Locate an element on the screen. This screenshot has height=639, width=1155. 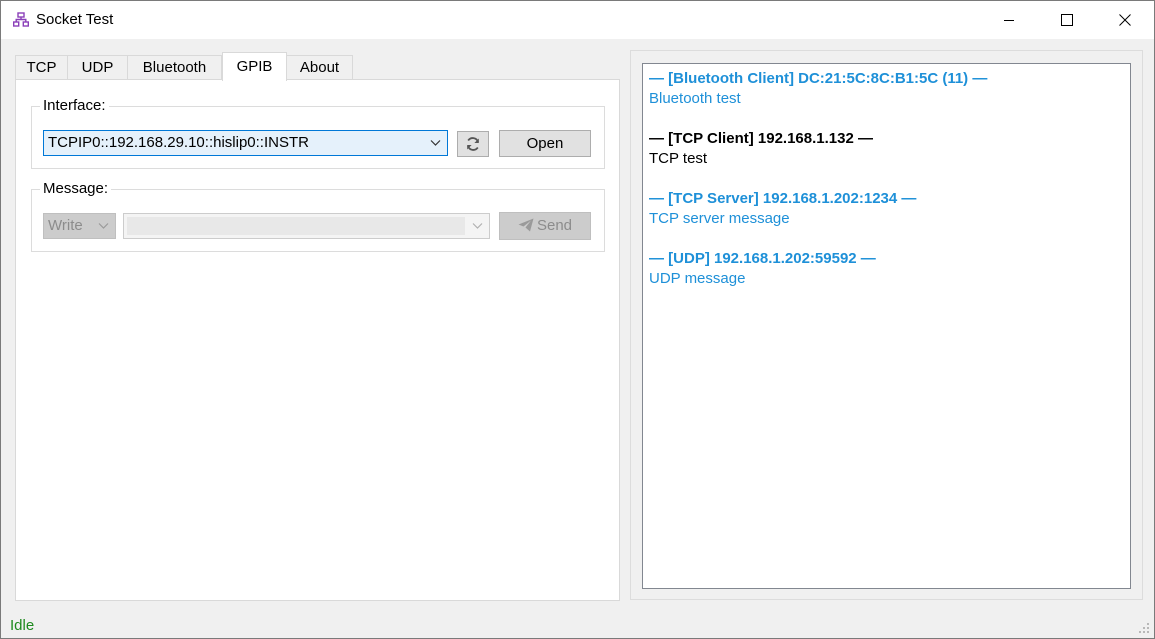
minimize-button is located at coordinates (1009, 20).